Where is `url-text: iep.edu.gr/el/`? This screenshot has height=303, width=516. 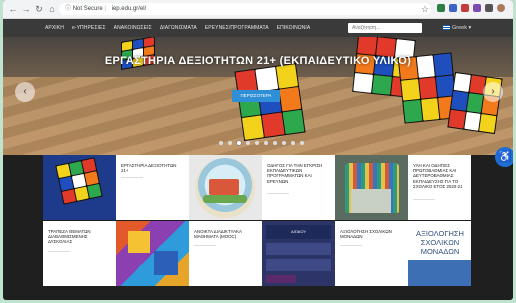 url-text: iep.edu.gr/el/ is located at coordinates (129, 9).